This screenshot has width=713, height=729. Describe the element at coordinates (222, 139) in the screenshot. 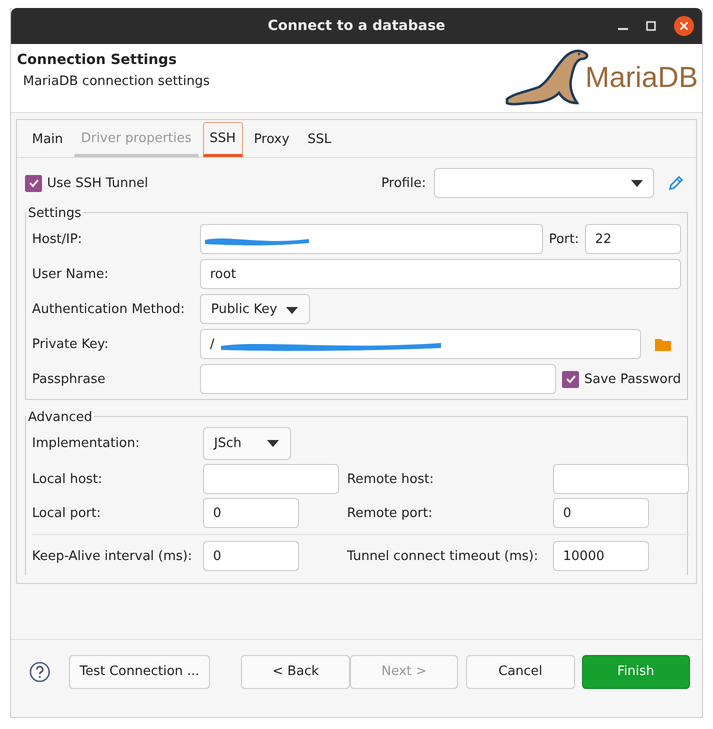

I see `tab: SSH` at that location.